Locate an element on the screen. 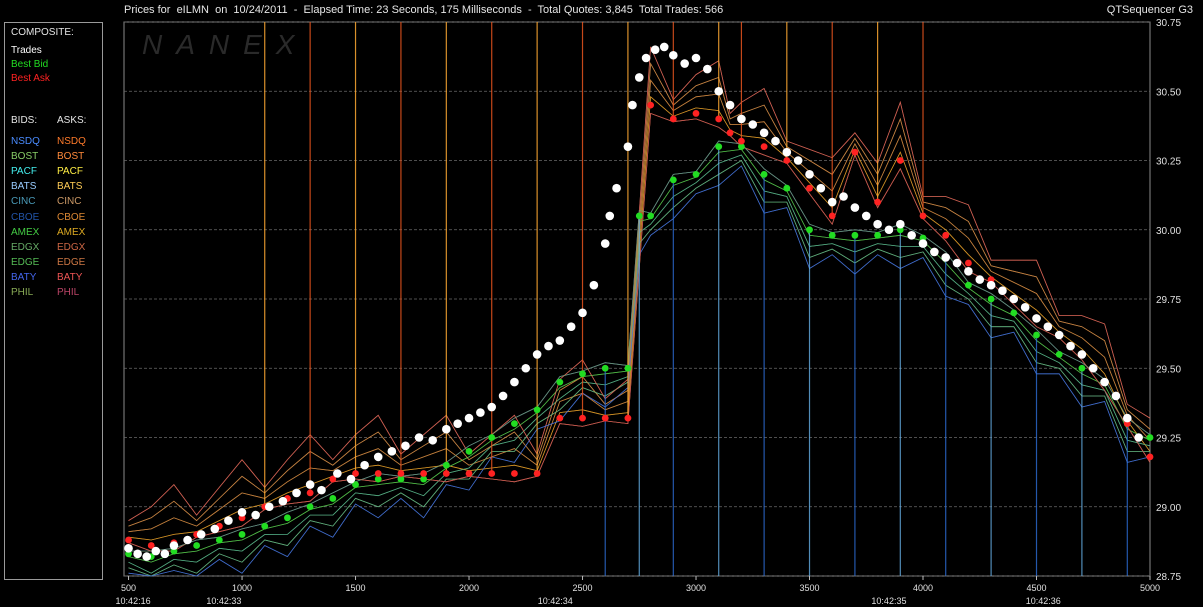 The width and height of the screenshot is (1203, 607). y-tick-label: 28.75 is located at coordinates (1168, 577).